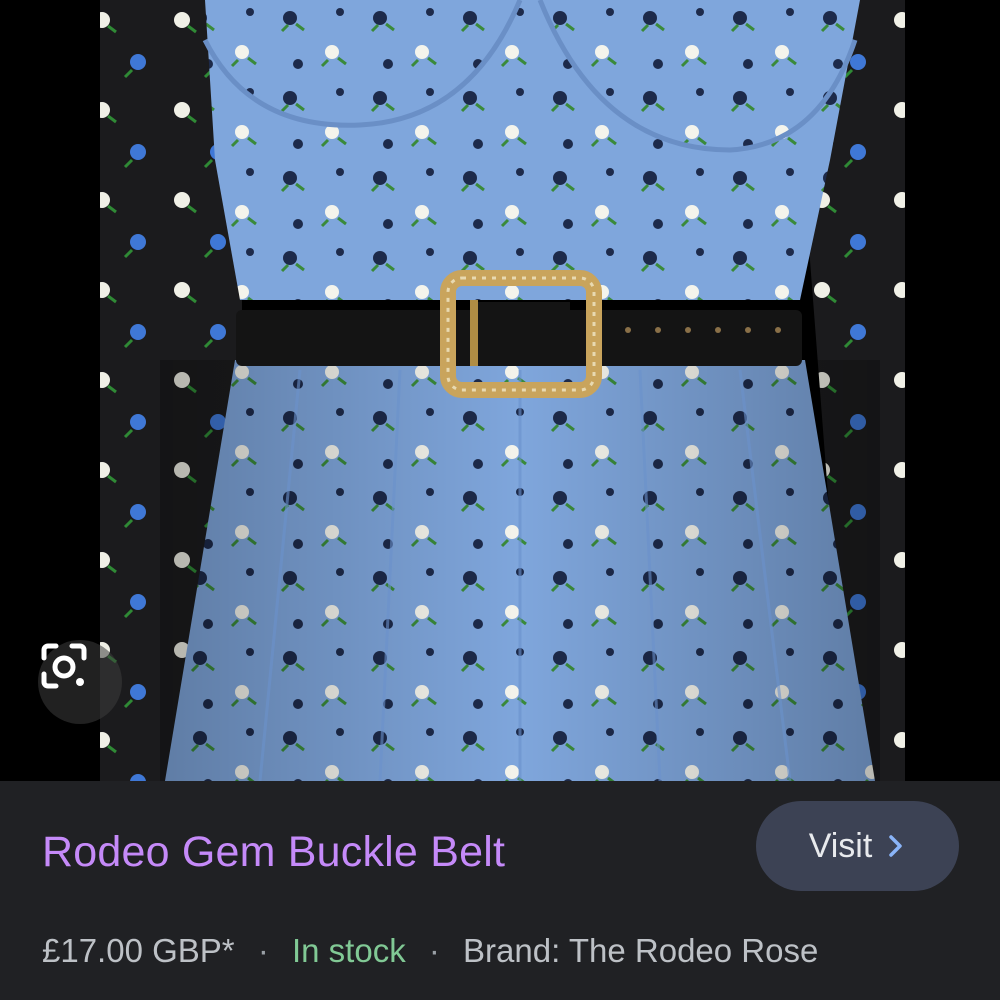  I want to click on product-title: Rodeo Gem Buckle Belt, so click(273, 852).